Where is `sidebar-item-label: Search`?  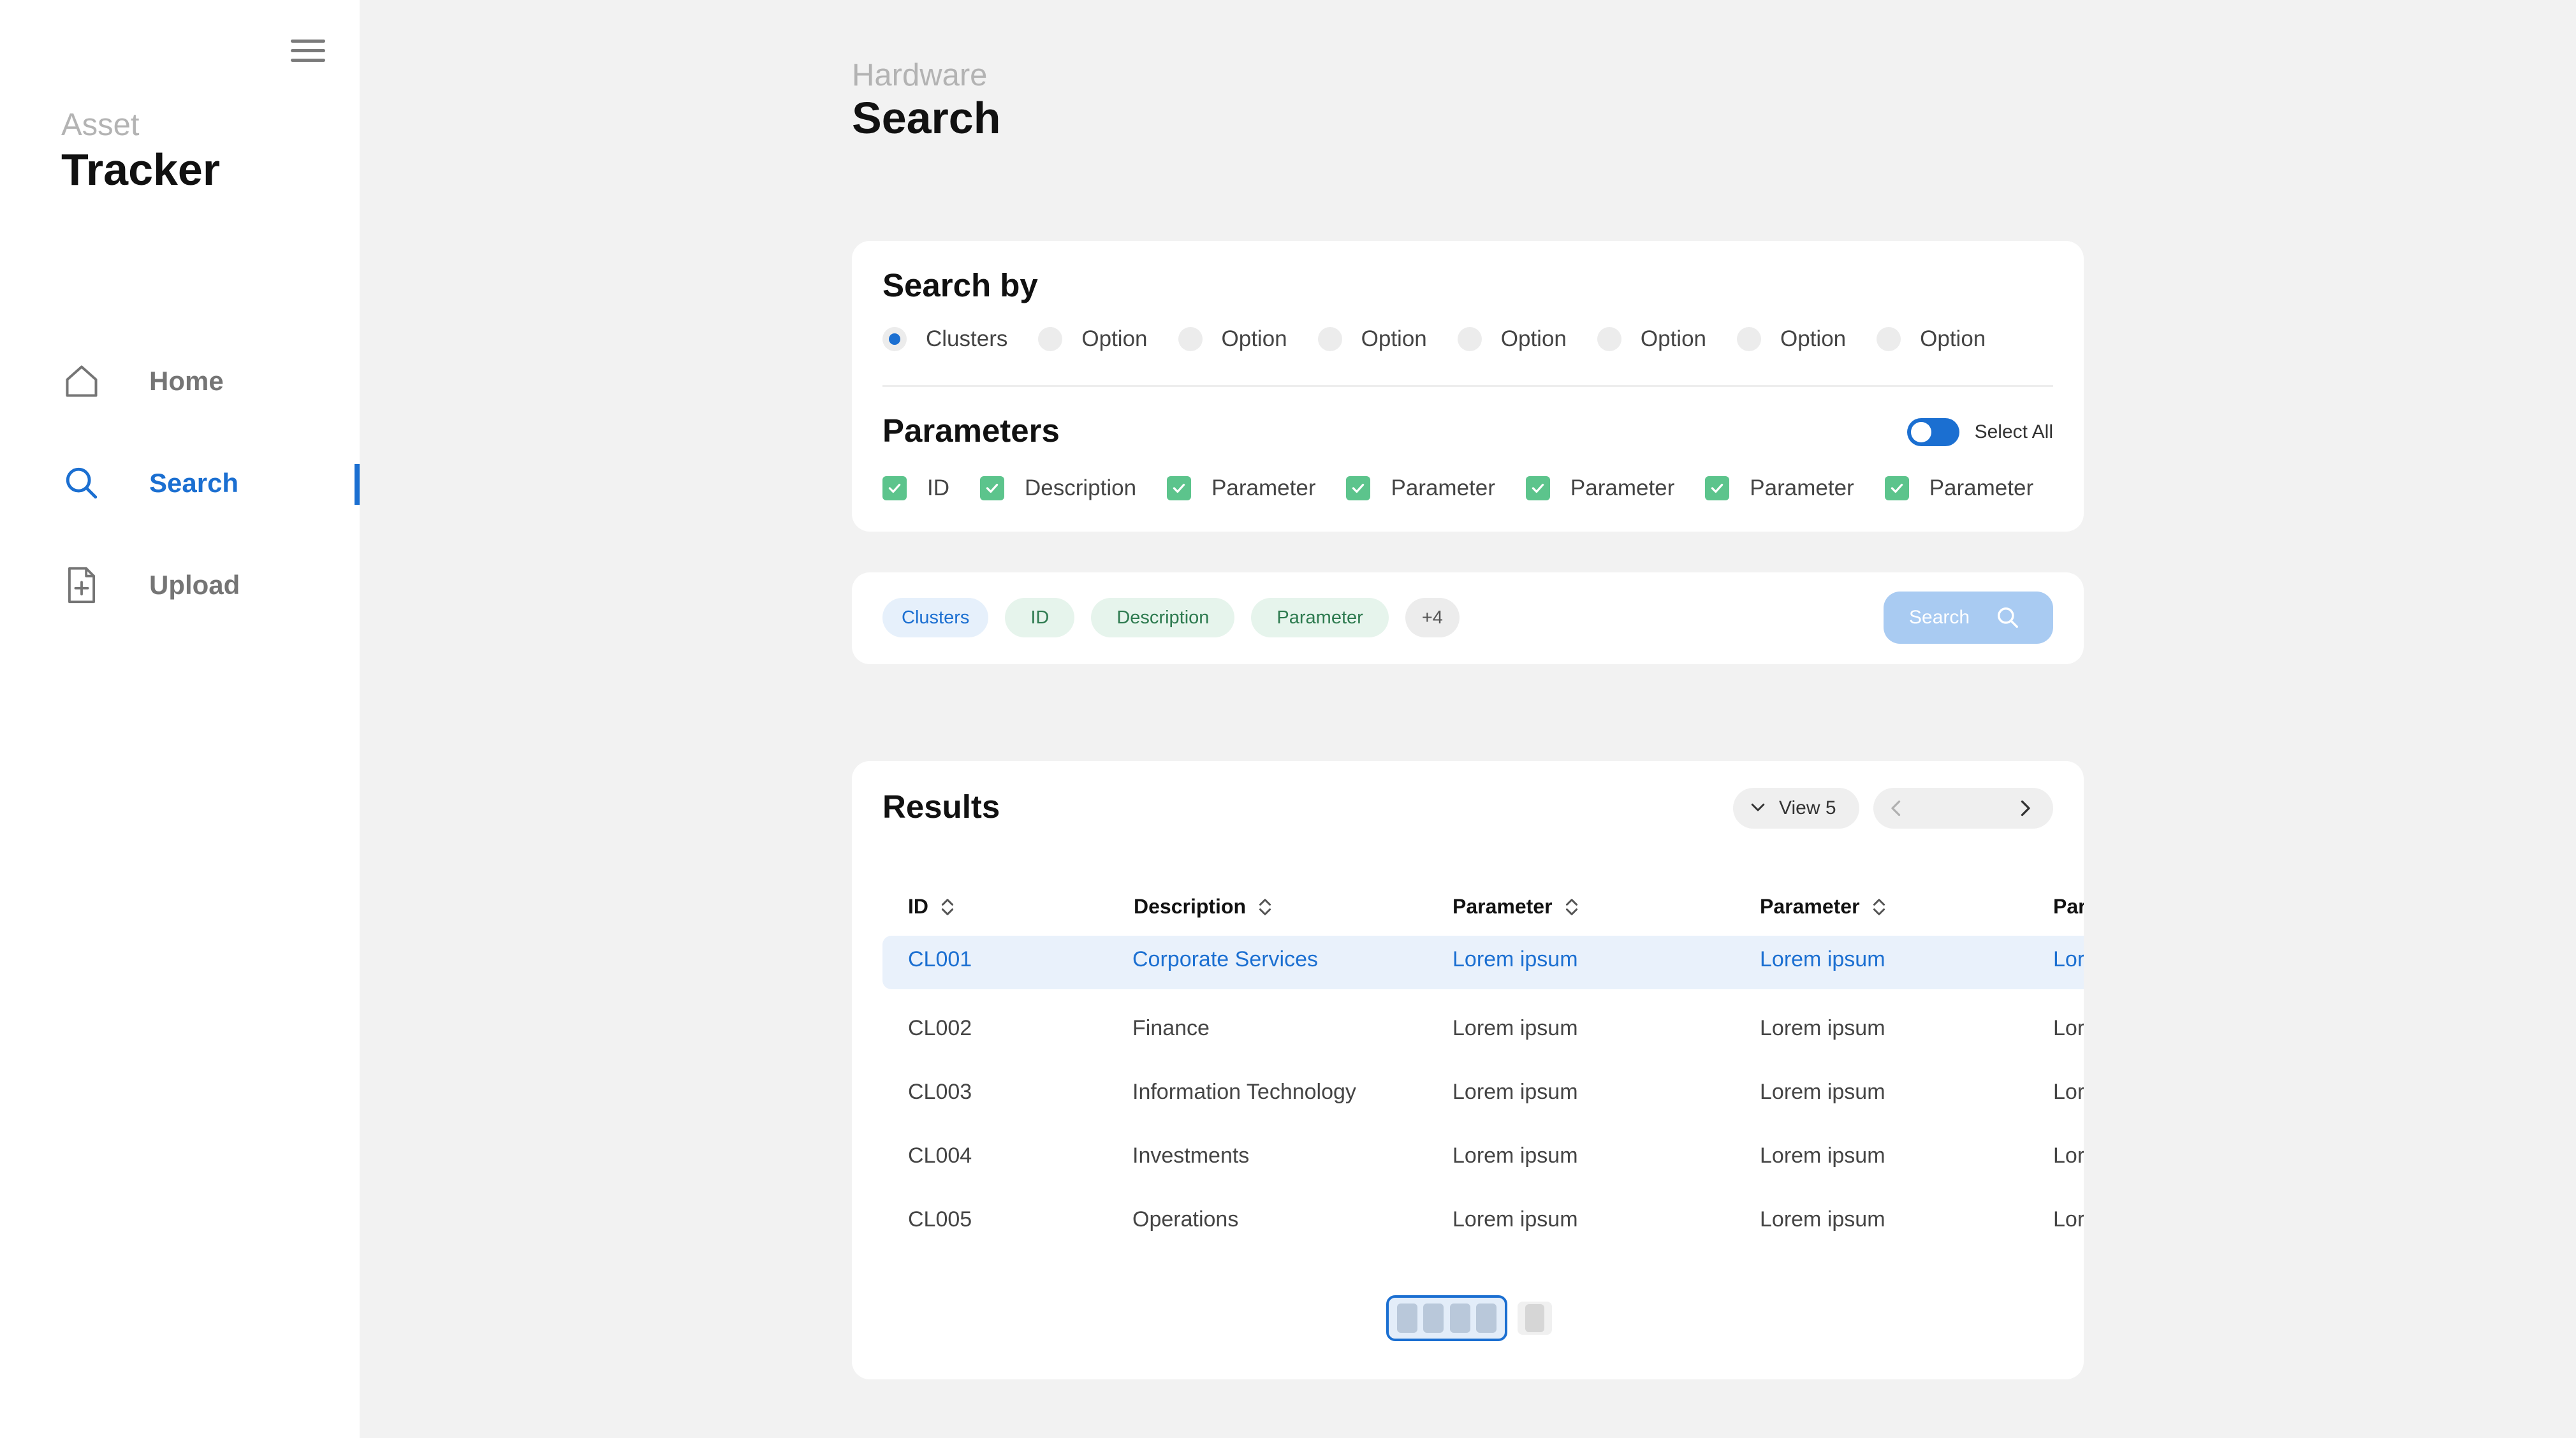 sidebar-item-label: Search is located at coordinates (194, 483).